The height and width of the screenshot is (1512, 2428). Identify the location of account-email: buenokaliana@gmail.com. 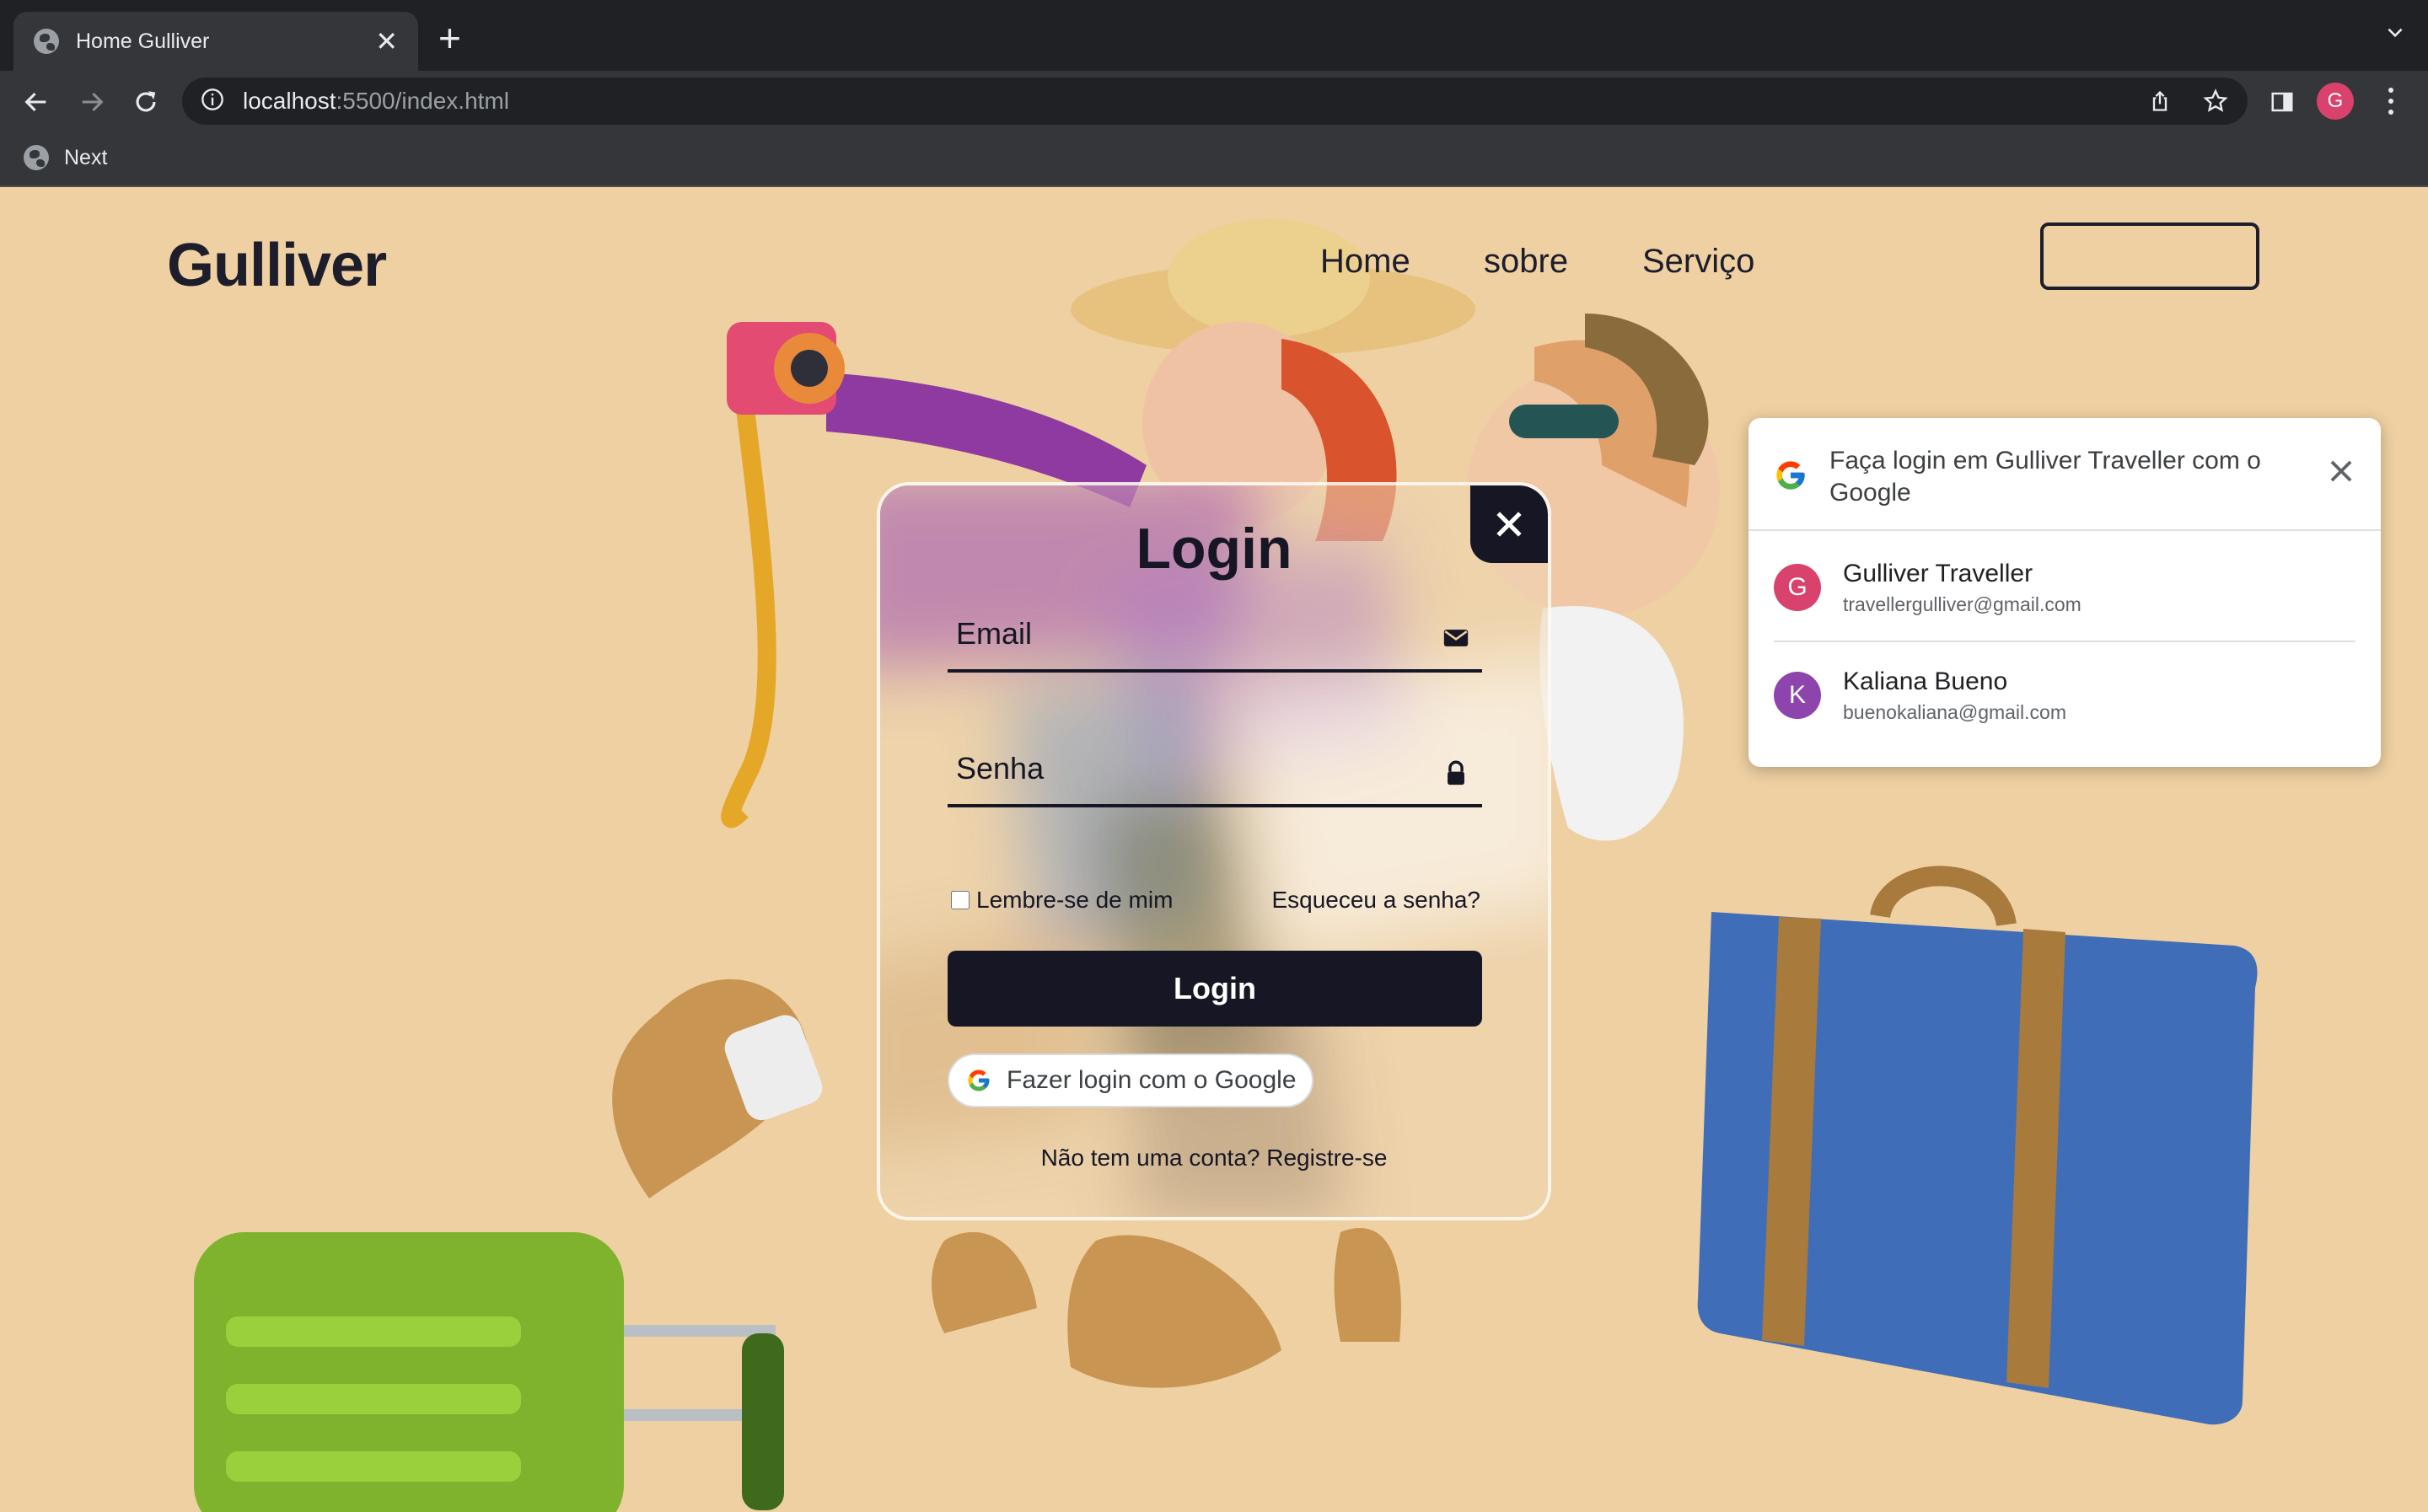
(1954, 711).